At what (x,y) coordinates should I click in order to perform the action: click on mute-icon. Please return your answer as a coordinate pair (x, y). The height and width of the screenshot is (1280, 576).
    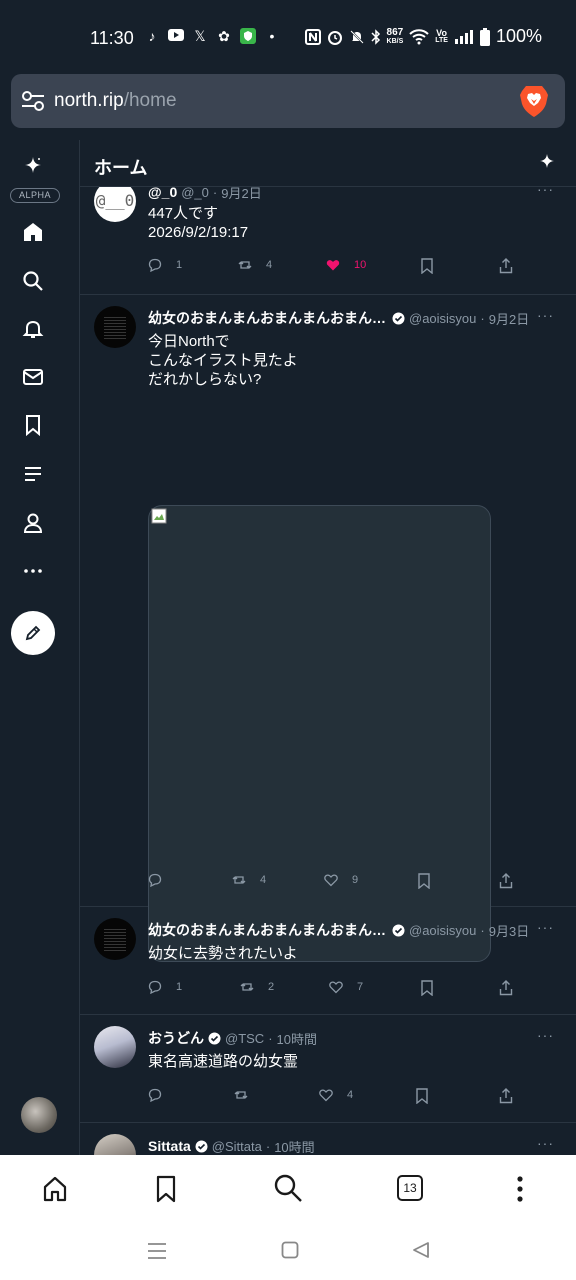
    Looking at the image, I should click on (356, 36).